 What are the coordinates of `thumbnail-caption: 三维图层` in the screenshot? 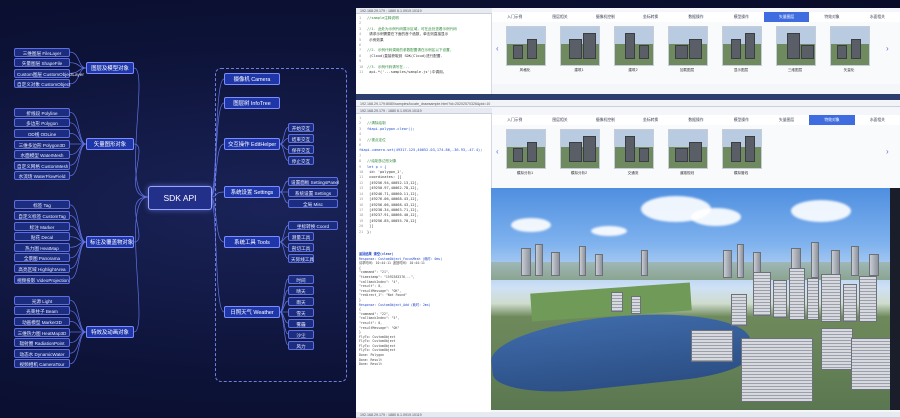 It's located at (795, 70).